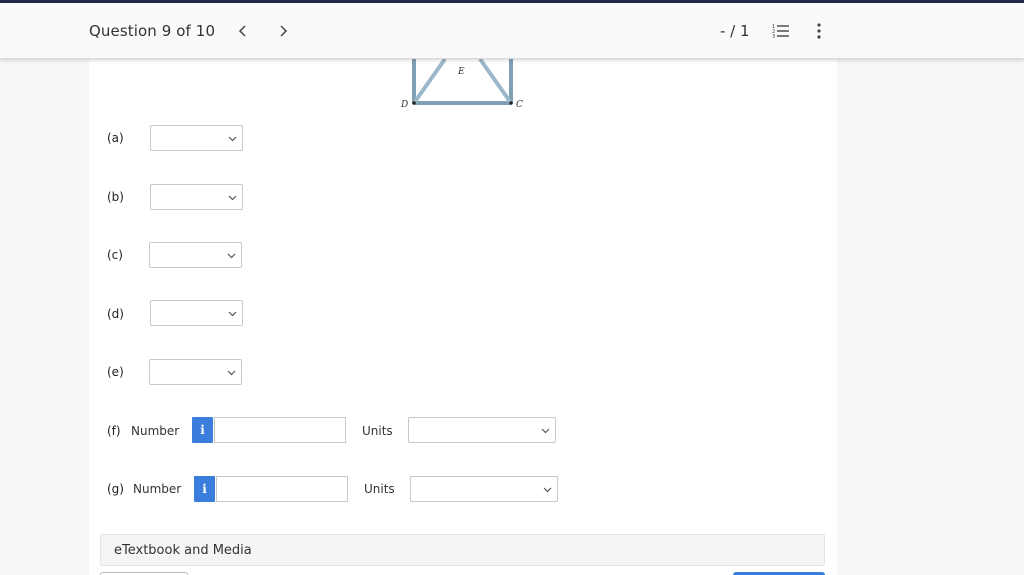 The height and width of the screenshot is (575, 1024). What do you see at coordinates (462, 550) in the screenshot?
I see `etextbook-media-panel: eTextbook and Media` at bounding box center [462, 550].